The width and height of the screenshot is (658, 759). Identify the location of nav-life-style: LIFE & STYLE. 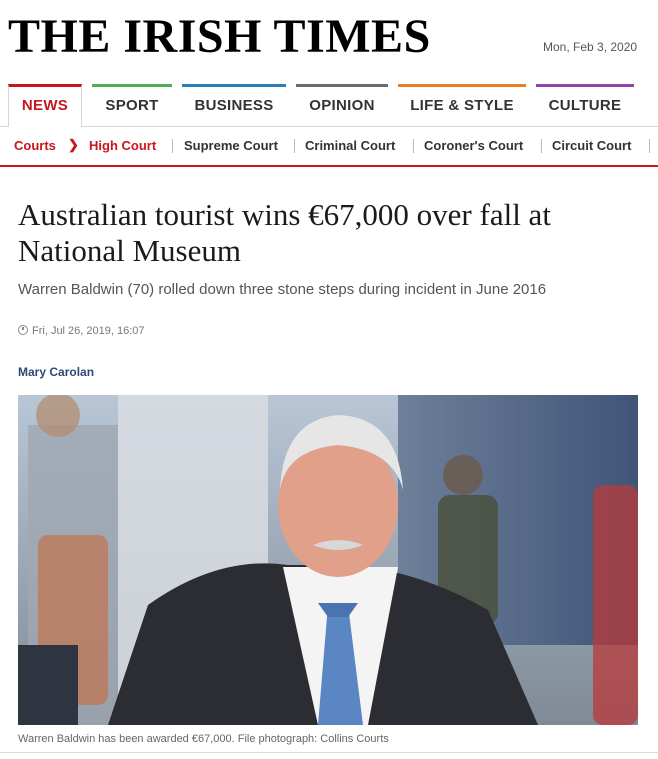
(462, 104).